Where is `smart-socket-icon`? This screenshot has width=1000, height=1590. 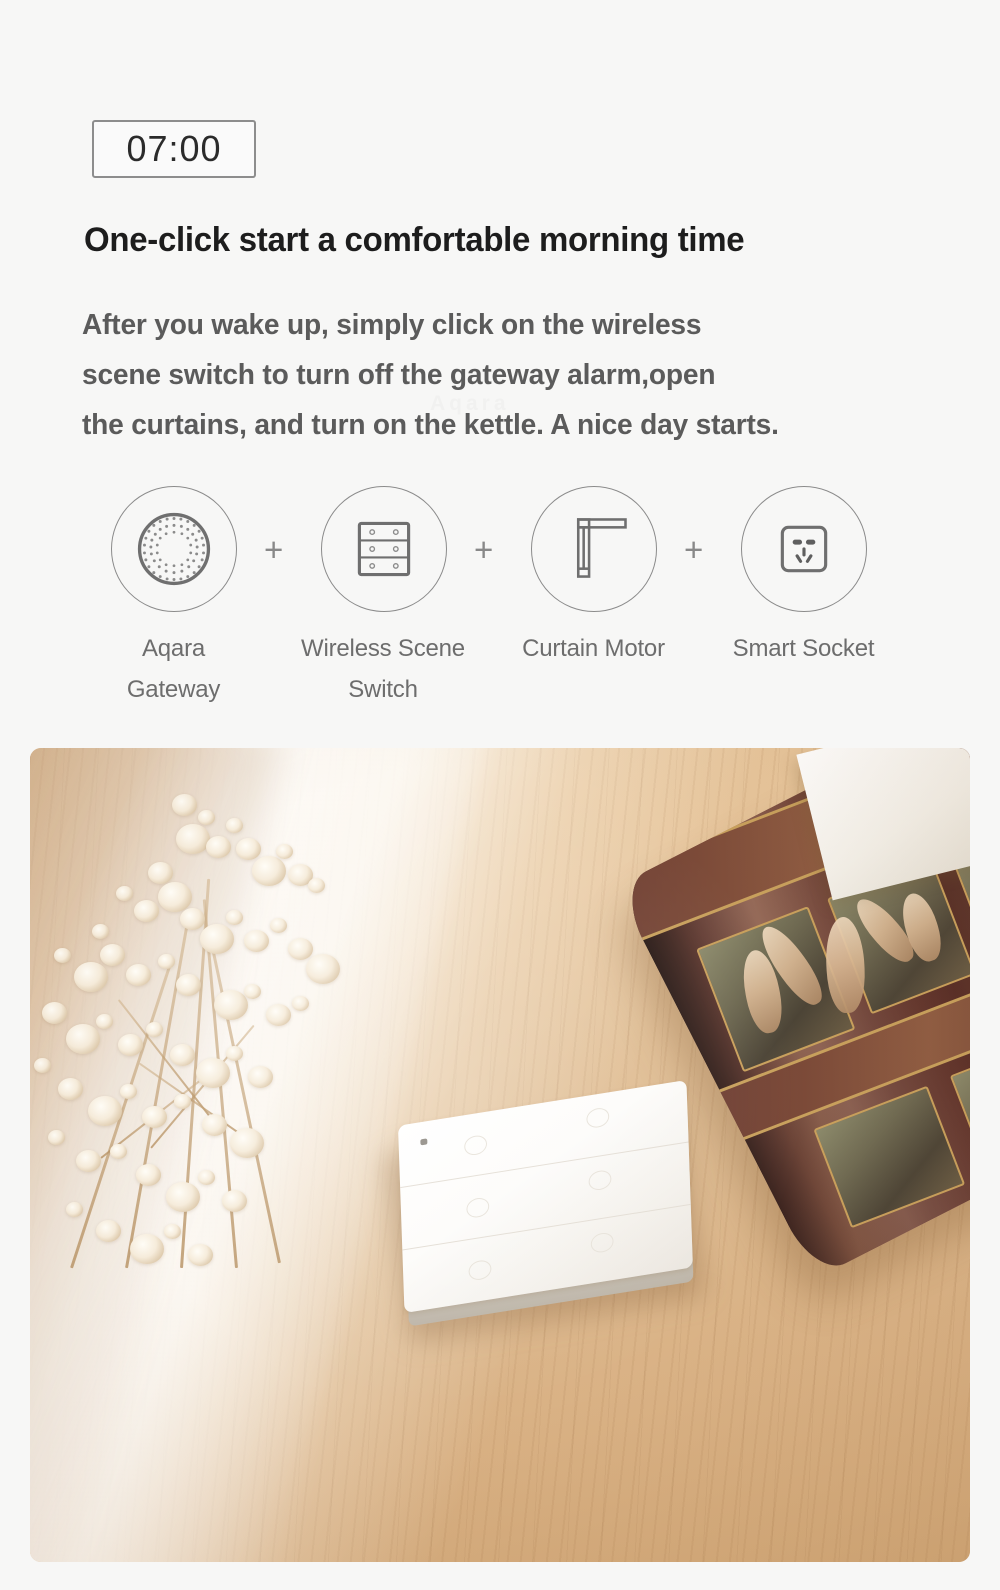
smart-socket-icon is located at coordinates (803, 549).